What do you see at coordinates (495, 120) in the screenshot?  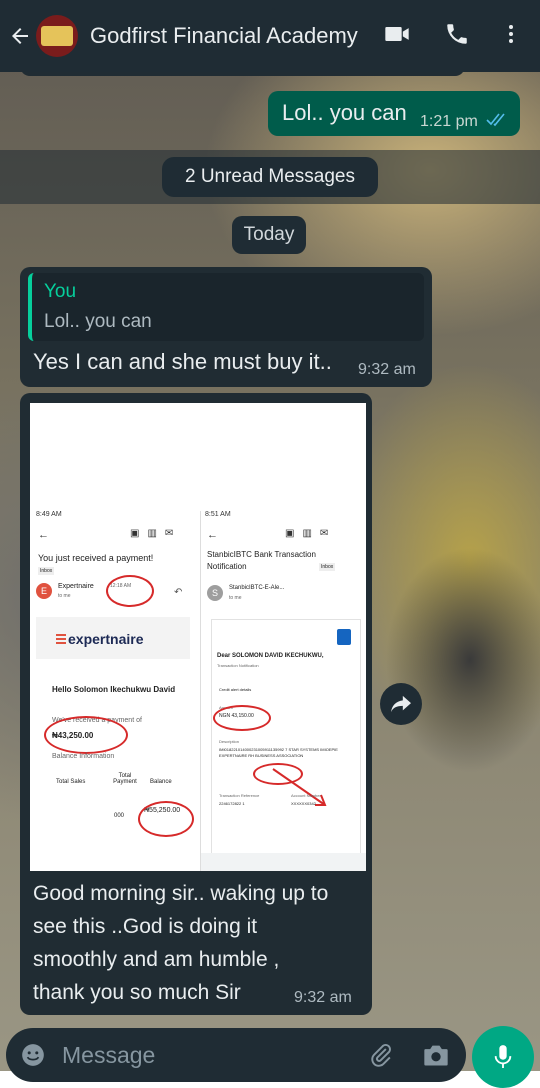 I see `read-receipt-icon` at bounding box center [495, 120].